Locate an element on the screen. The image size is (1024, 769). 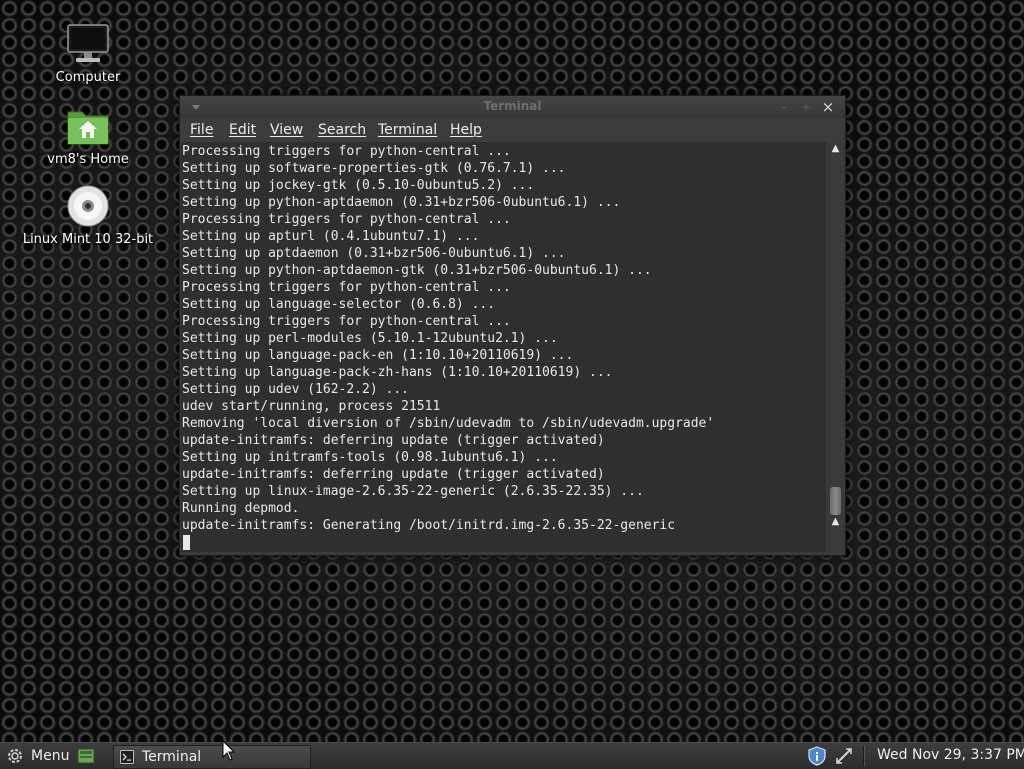
window-title: Terminal is located at coordinates (512, 106).